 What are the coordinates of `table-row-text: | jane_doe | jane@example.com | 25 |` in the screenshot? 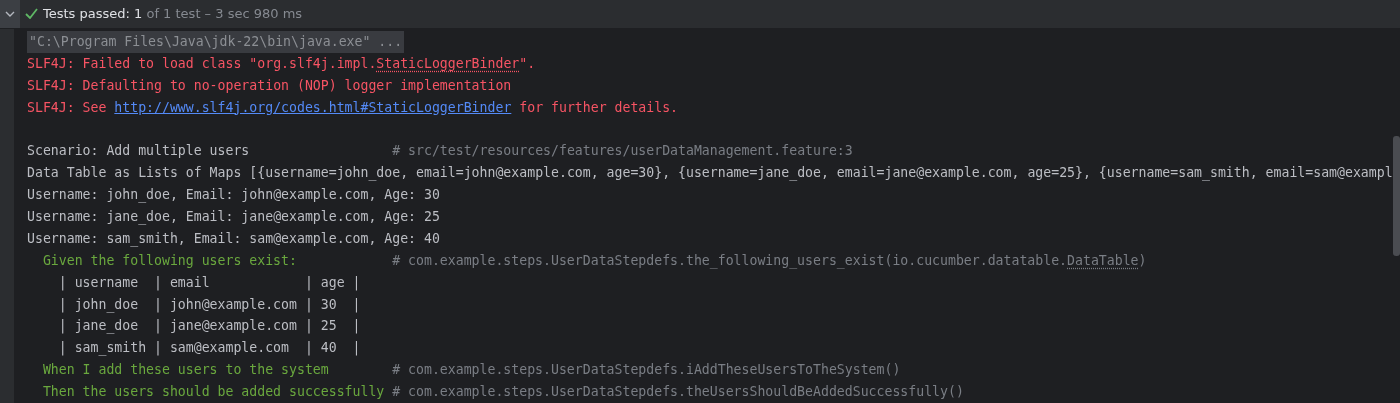 It's located at (209, 326).